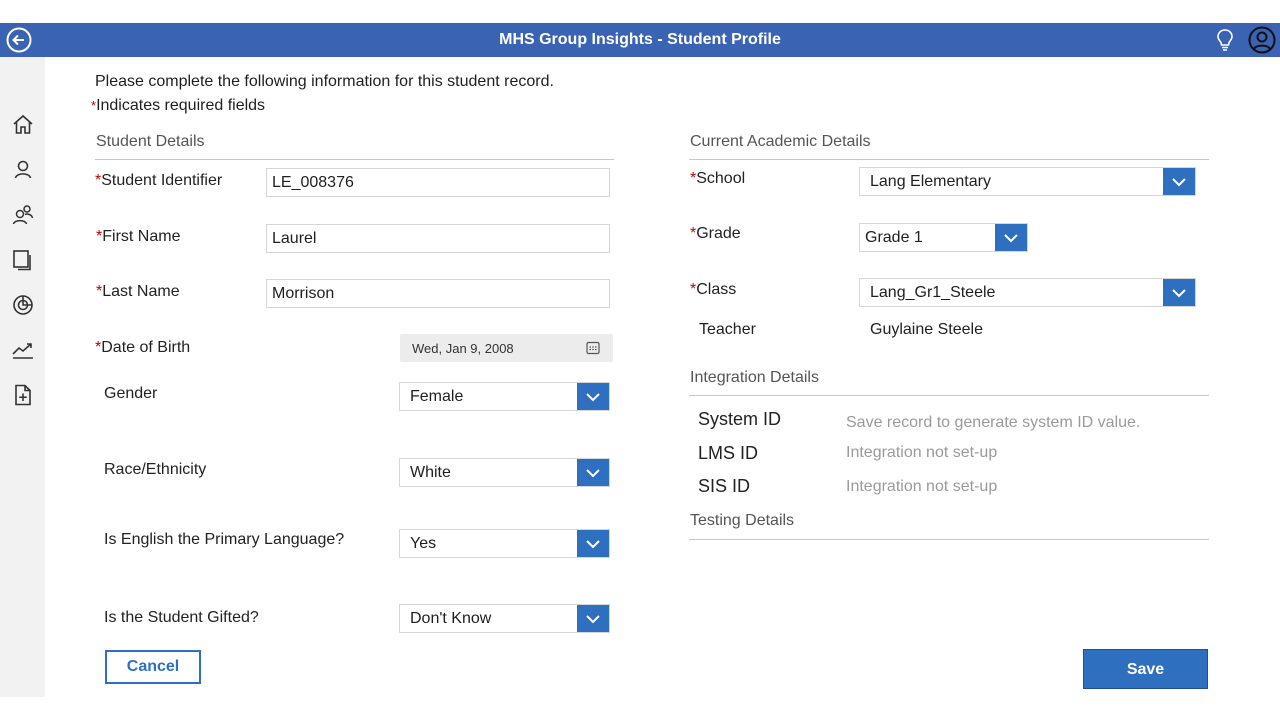 This screenshot has height=720, width=1280. What do you see at coordinates (438, 182) in the screenshot?
I see `student-identifier-input: LE_008376` at bounding box center [438, 182].